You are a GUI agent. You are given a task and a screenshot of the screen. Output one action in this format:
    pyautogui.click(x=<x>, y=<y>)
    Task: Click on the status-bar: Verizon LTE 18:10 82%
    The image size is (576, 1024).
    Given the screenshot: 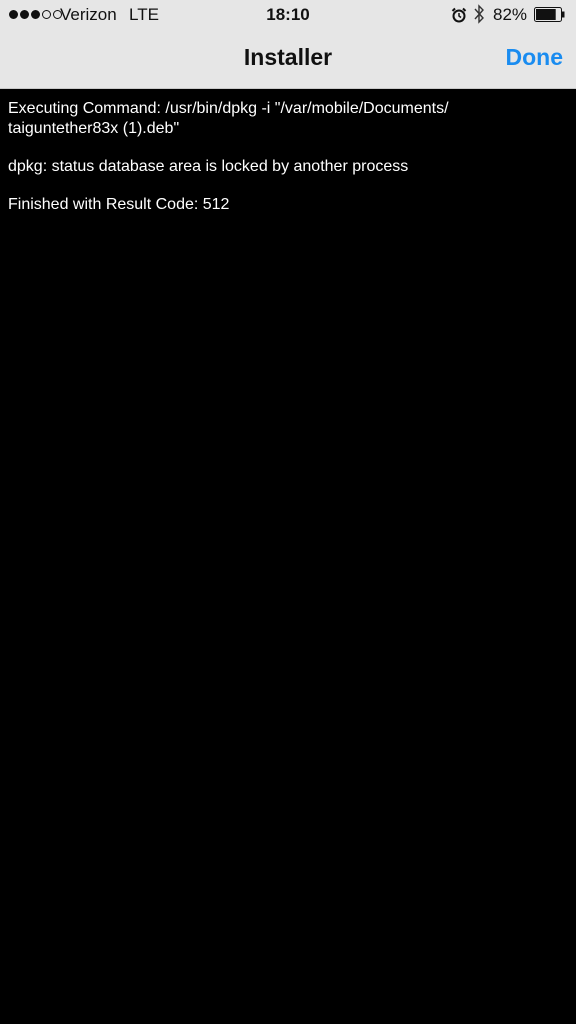 What is the action you would take?
    pyautogui.click(x=288, y=15)
    